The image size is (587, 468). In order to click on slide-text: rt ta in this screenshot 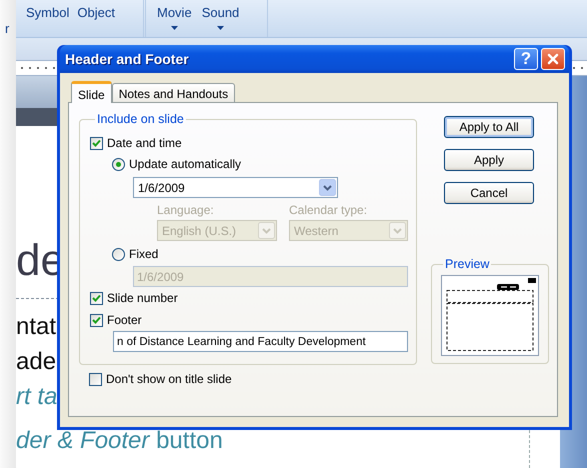, I will do `click(37, 397)`.